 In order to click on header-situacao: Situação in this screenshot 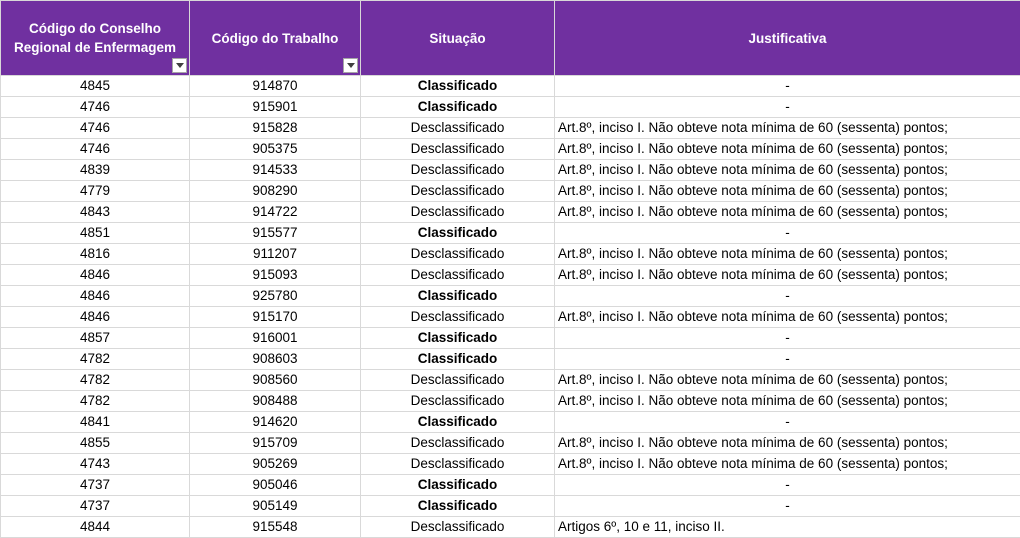, I will do `click(457, 38)`.